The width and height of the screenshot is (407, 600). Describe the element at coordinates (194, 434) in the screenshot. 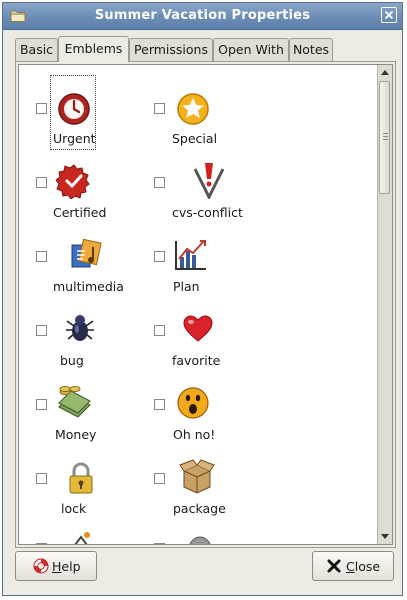

I see `emblem-label: Oh no!` at that location.